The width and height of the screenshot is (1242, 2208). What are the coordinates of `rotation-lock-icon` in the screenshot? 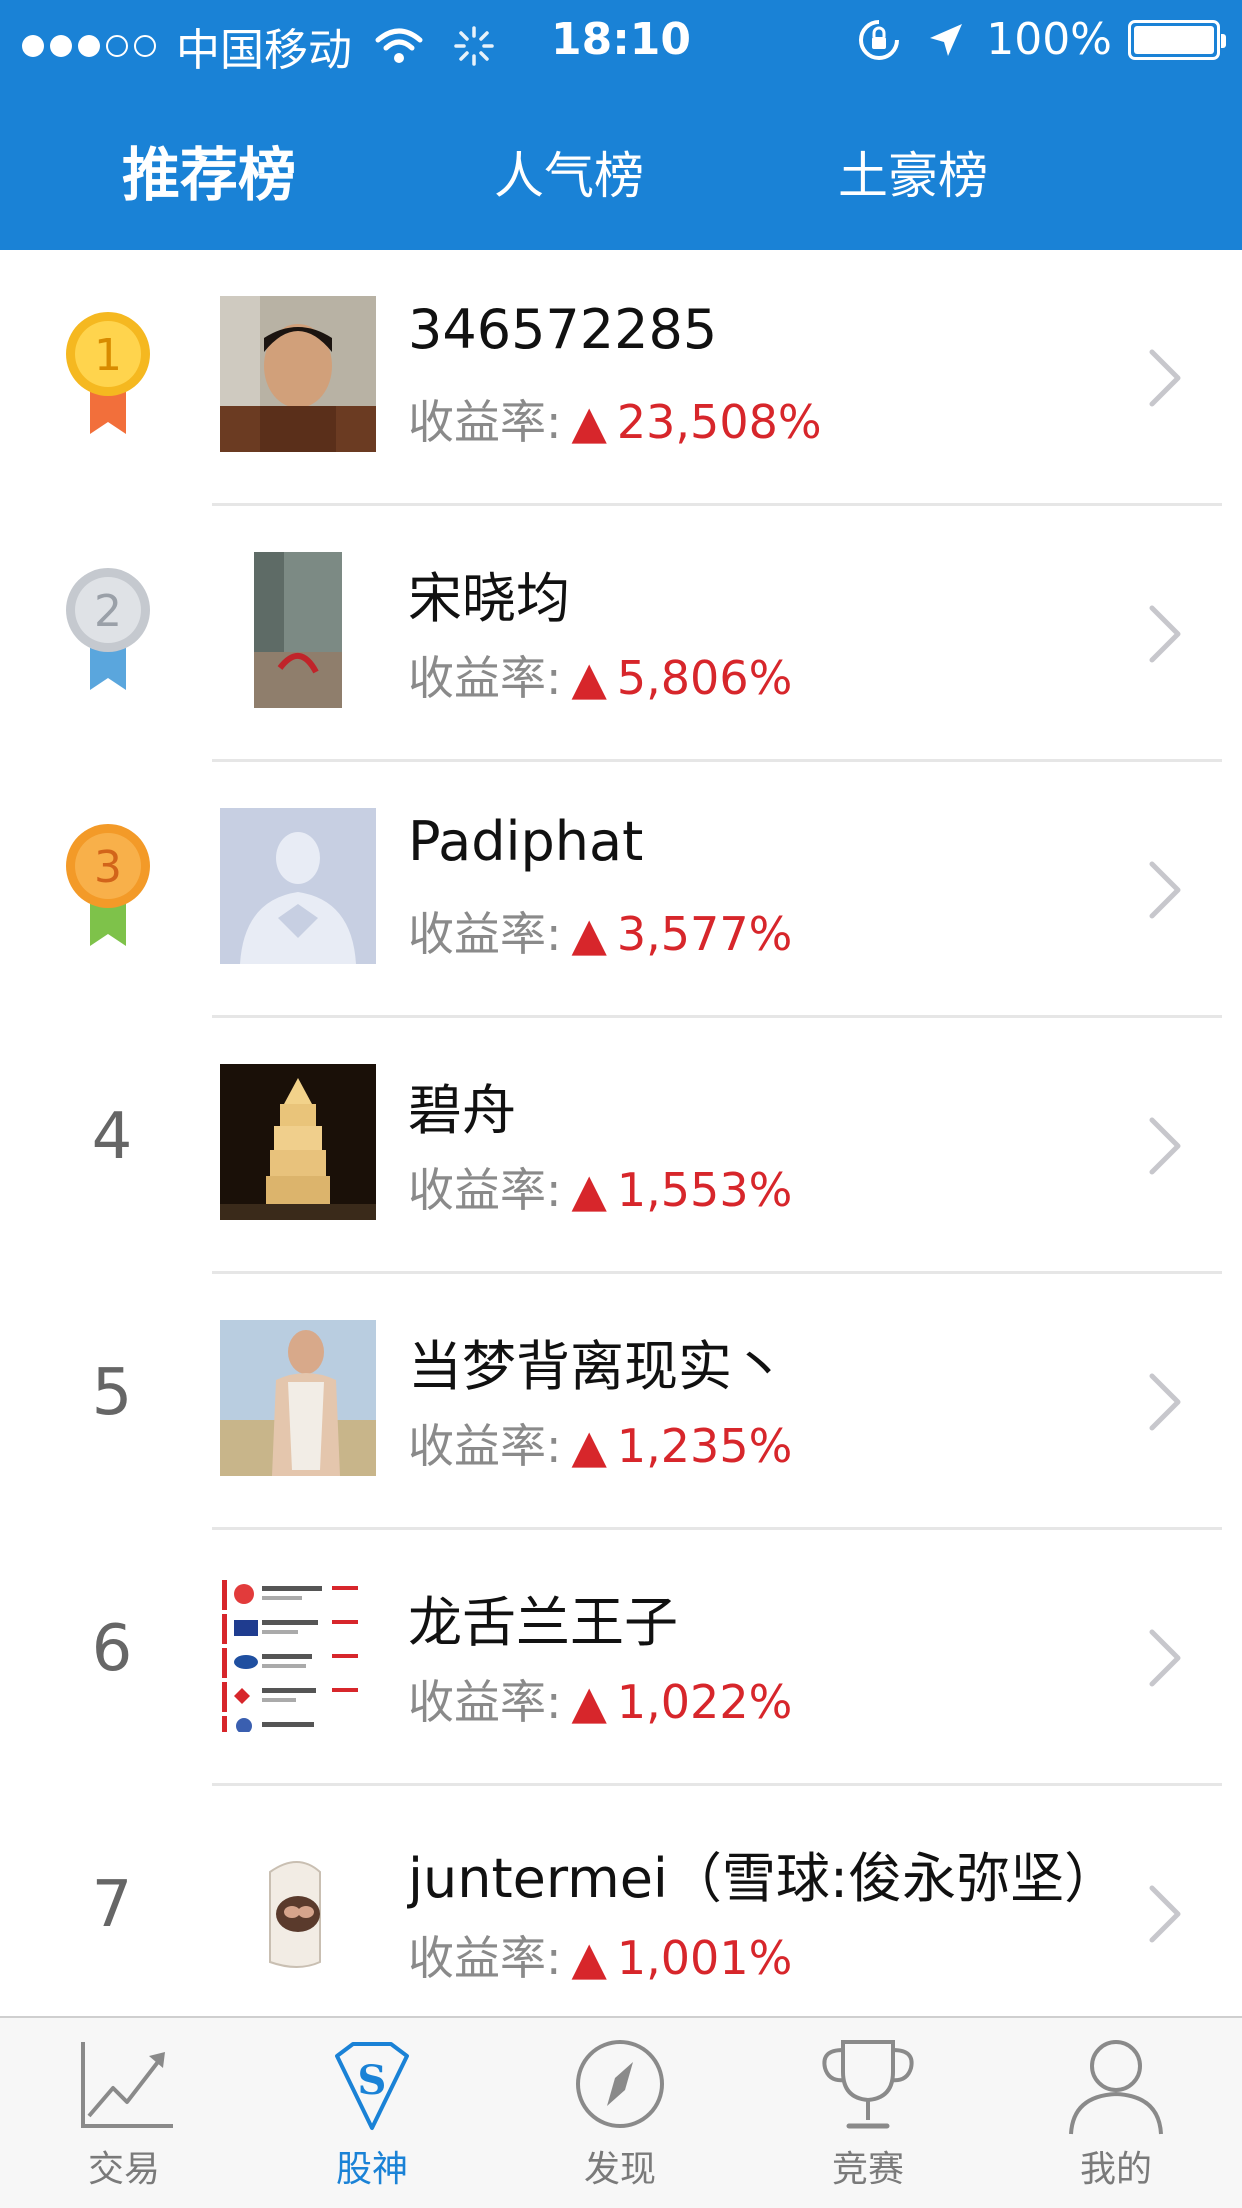 It's located at (879, 39).